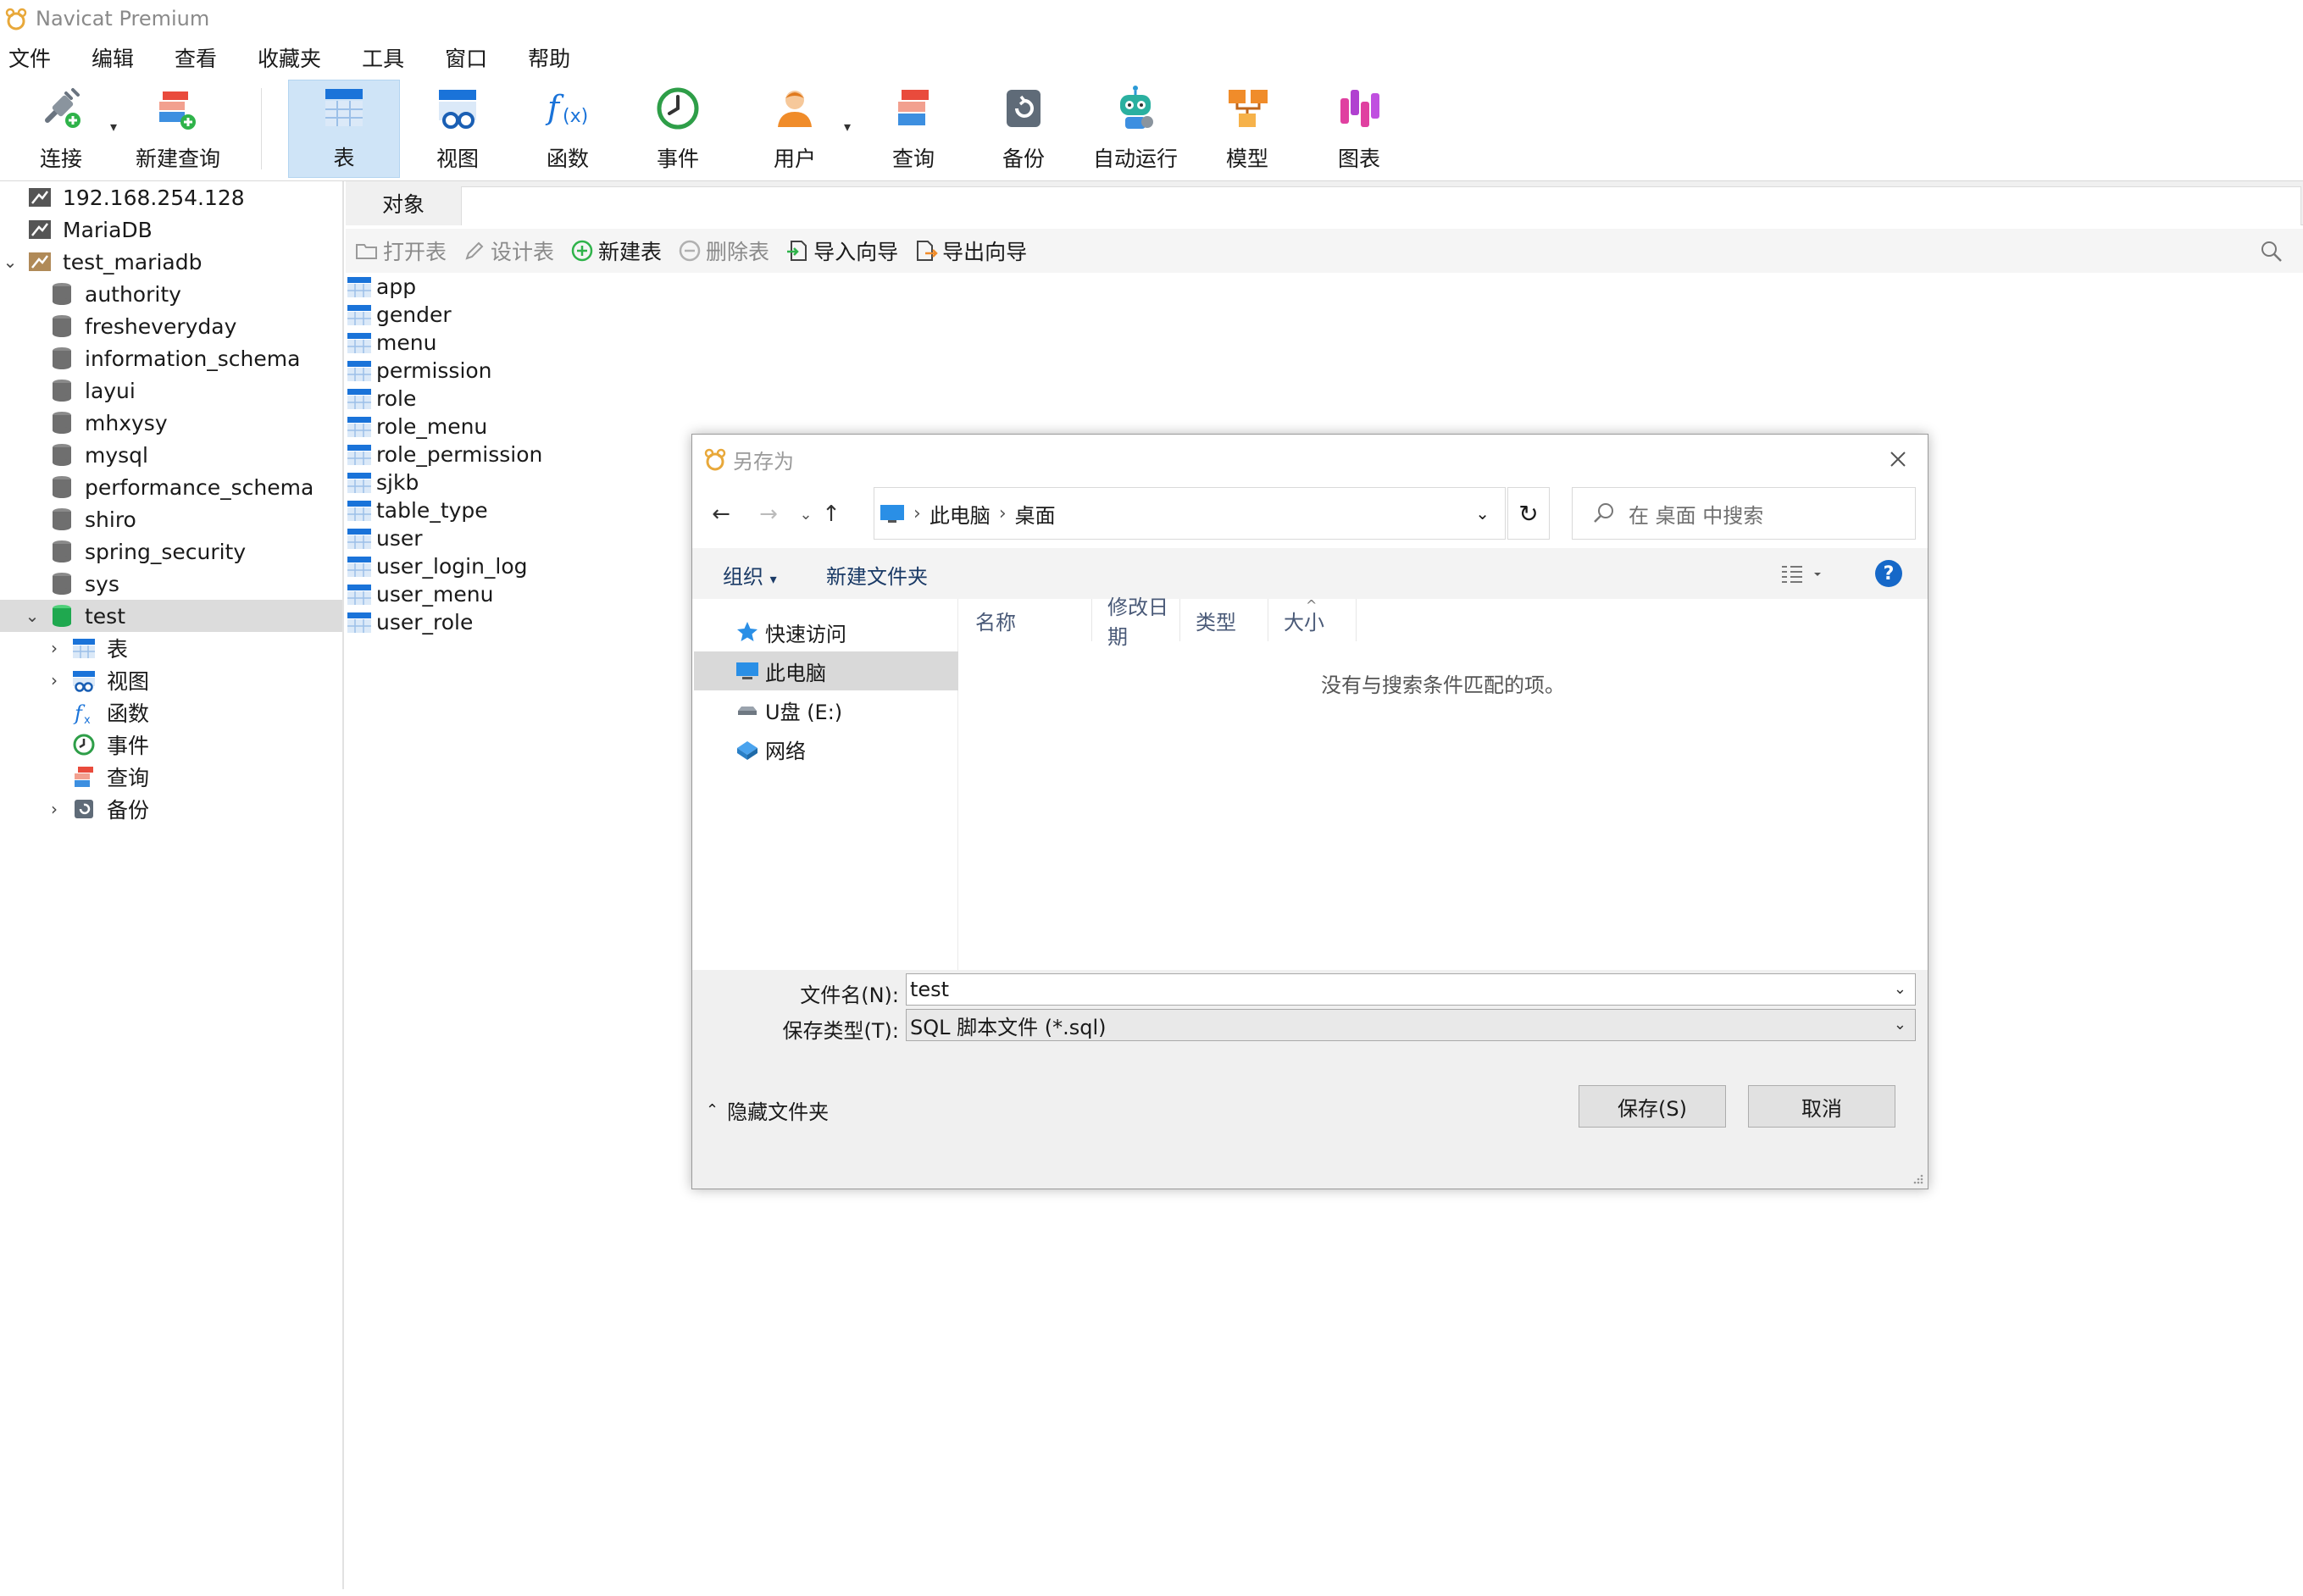  I want to click on tree-database-mhxysy: mhxysy, so click(171, 423).